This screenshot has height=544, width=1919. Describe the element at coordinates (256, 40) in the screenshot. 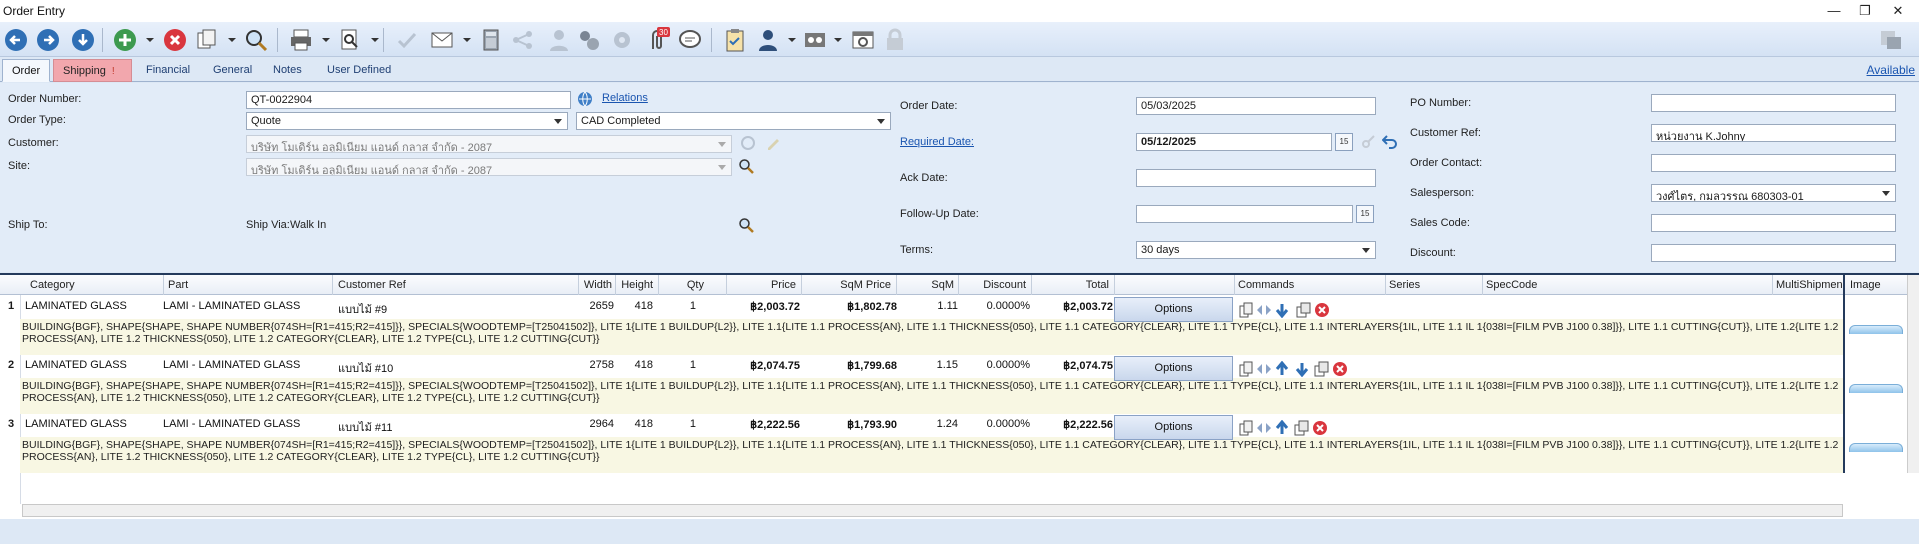

I see `search-icon` at that location.